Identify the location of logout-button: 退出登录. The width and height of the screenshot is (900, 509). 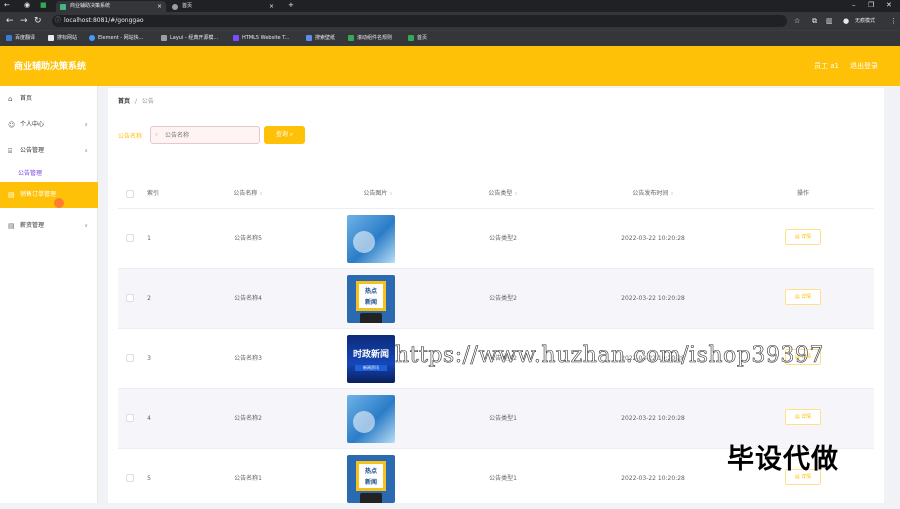
(864, 66).